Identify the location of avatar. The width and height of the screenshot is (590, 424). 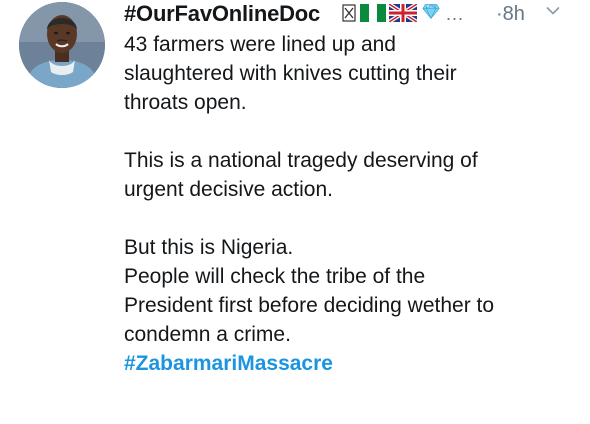
(62, 45).